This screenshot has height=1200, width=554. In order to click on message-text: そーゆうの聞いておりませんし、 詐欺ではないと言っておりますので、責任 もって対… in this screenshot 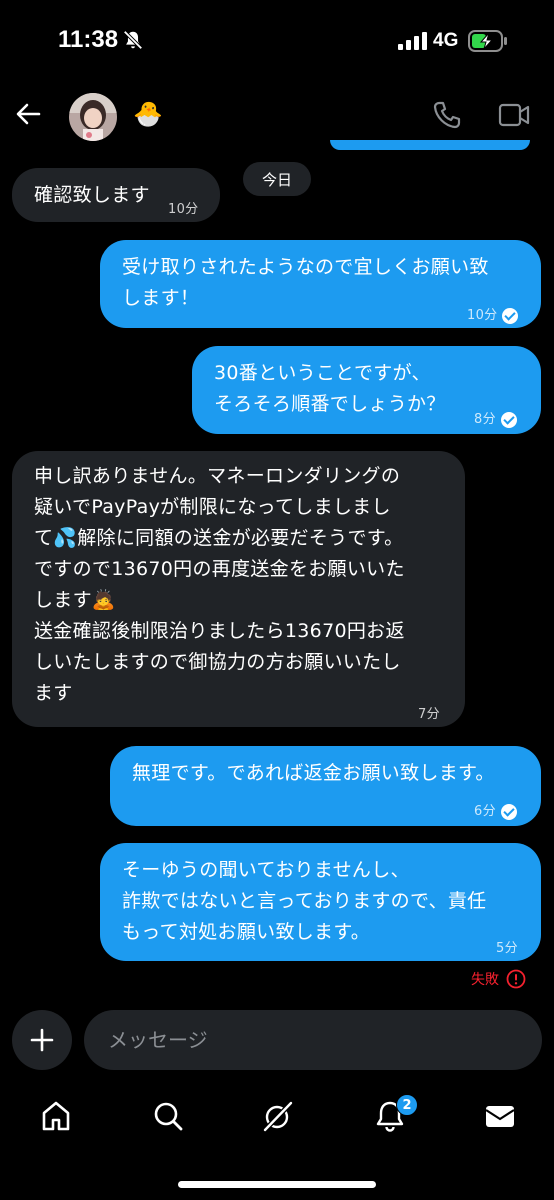, I will do `click(304, 901)`.